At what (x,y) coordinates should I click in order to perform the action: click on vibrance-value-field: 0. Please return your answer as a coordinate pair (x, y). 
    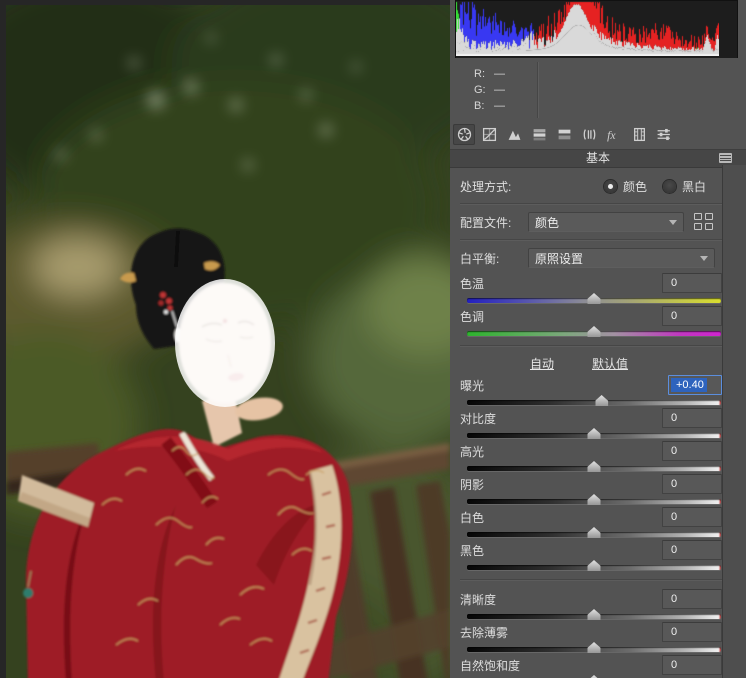
    Looking at the image, I should click on (692, 665).